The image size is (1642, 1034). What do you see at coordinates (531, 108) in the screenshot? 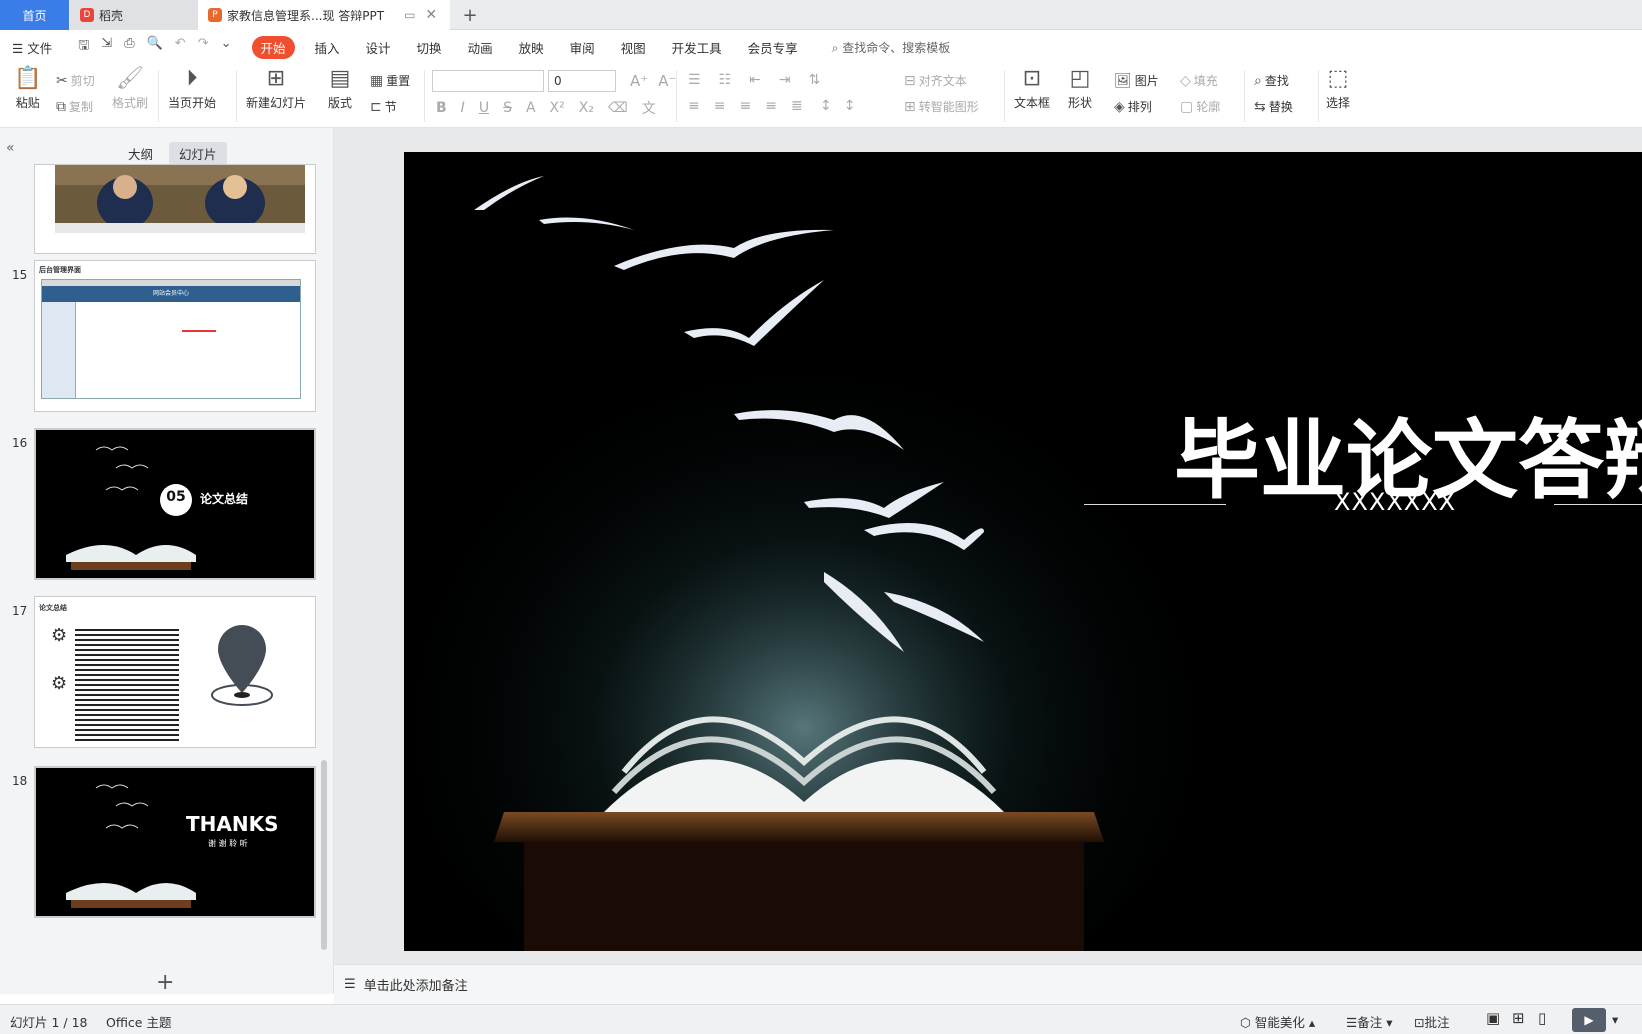
I see `font-color-icon: A` at bounding box center [531, 108].